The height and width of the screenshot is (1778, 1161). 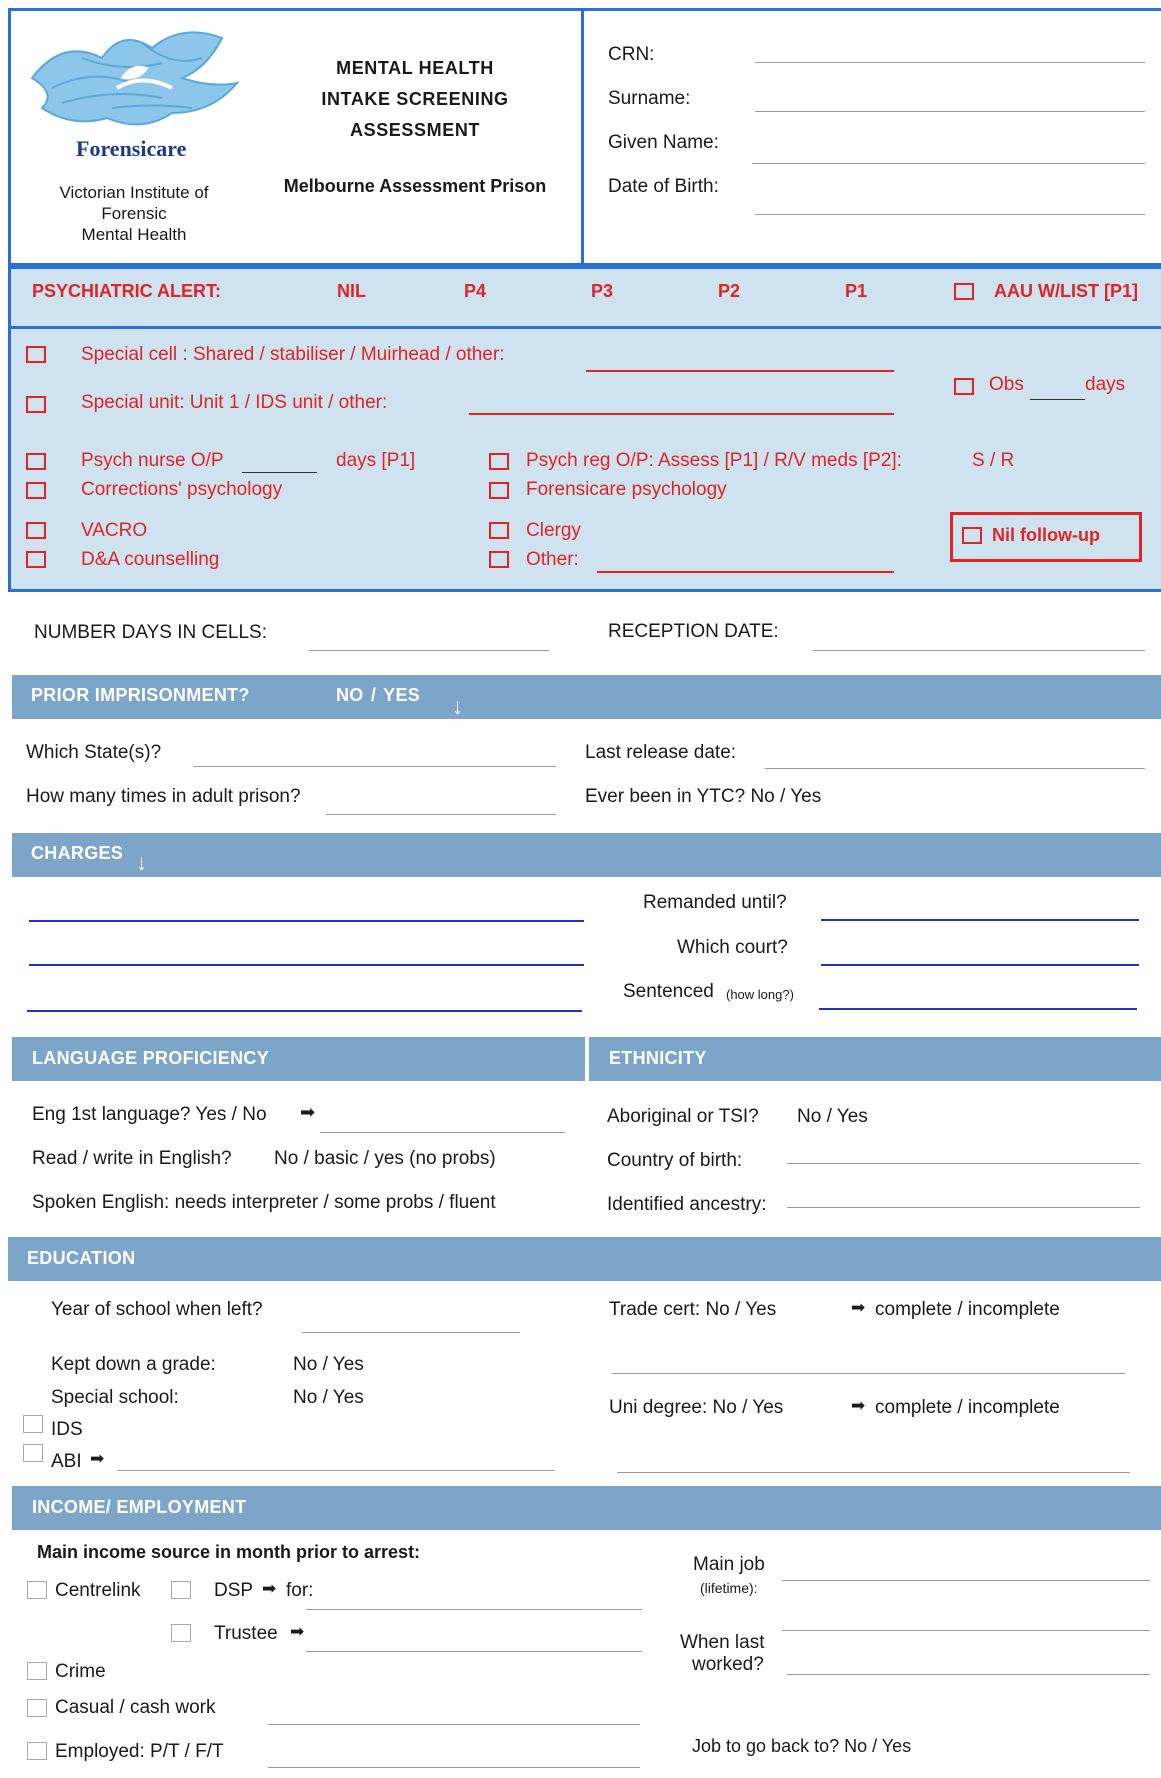 What do you see at coordinates (499, 559) in the screenshot?
I see `other-checkbox` at bounding box center [499, 559].